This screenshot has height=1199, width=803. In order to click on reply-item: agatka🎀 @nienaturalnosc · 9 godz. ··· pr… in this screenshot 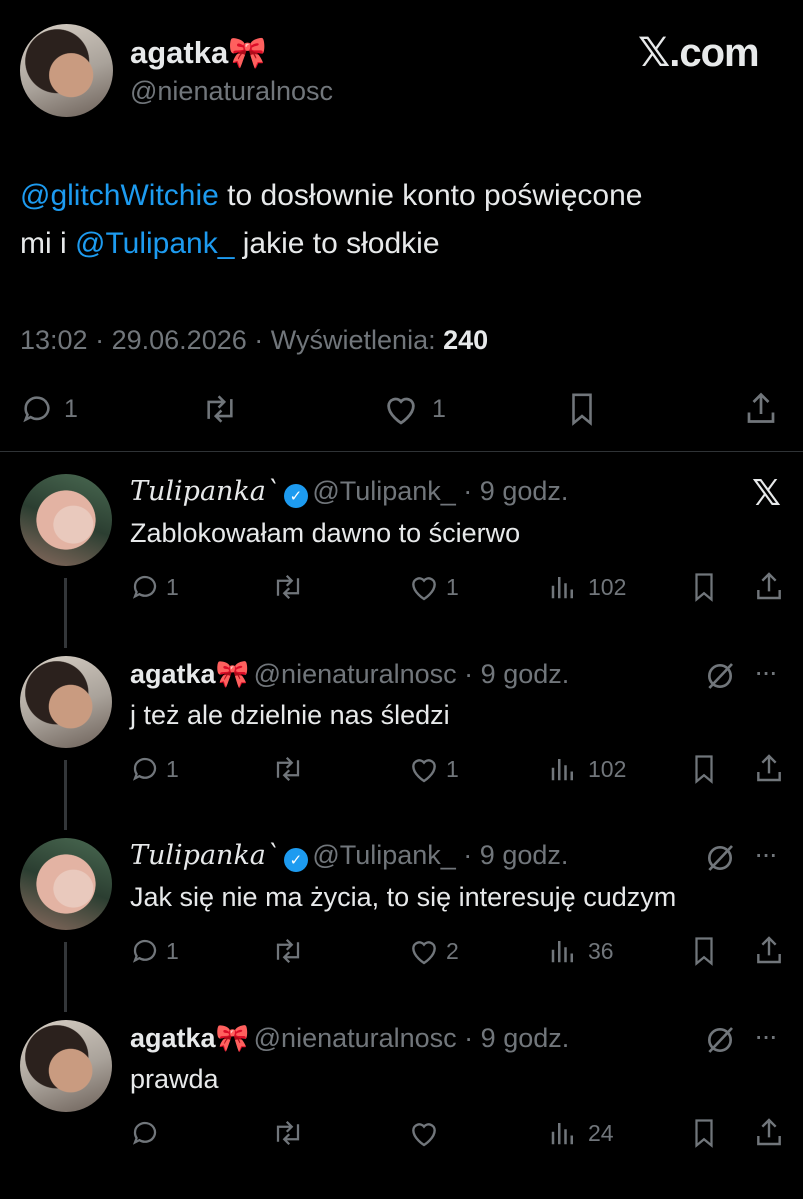, I will do `click(401, 1101)`.